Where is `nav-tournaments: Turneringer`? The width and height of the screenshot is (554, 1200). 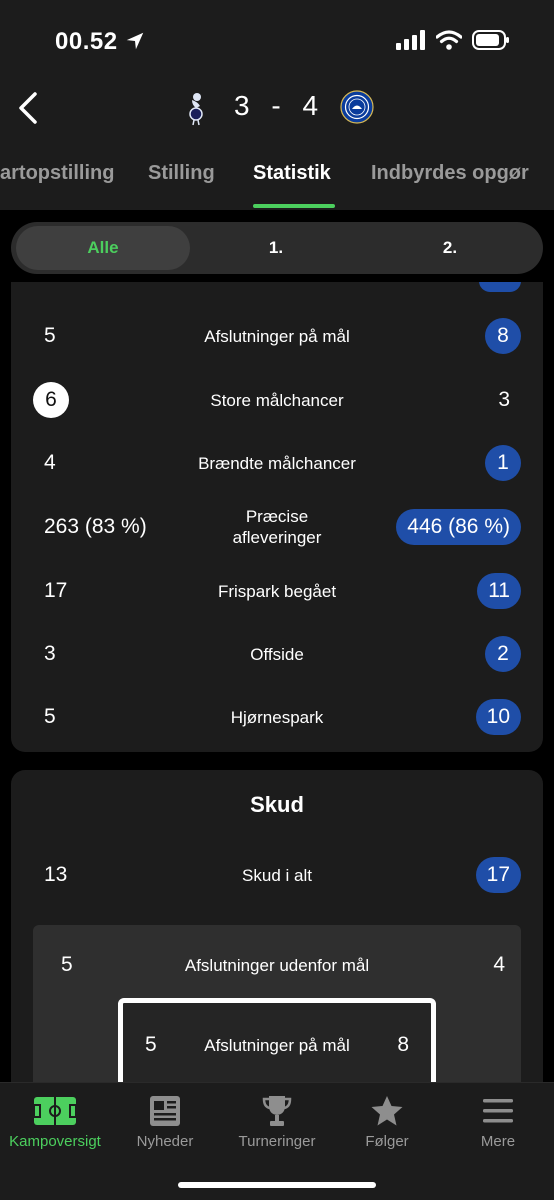
nav-tournaments: Turneringer is located at coordinates (277, 1121).